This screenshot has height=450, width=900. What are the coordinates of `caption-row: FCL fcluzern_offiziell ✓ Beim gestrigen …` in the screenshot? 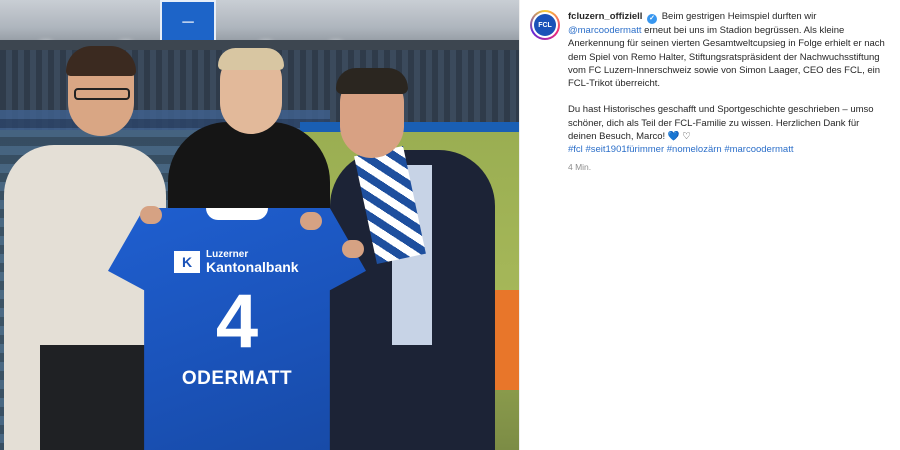 It's located at (710, 92).